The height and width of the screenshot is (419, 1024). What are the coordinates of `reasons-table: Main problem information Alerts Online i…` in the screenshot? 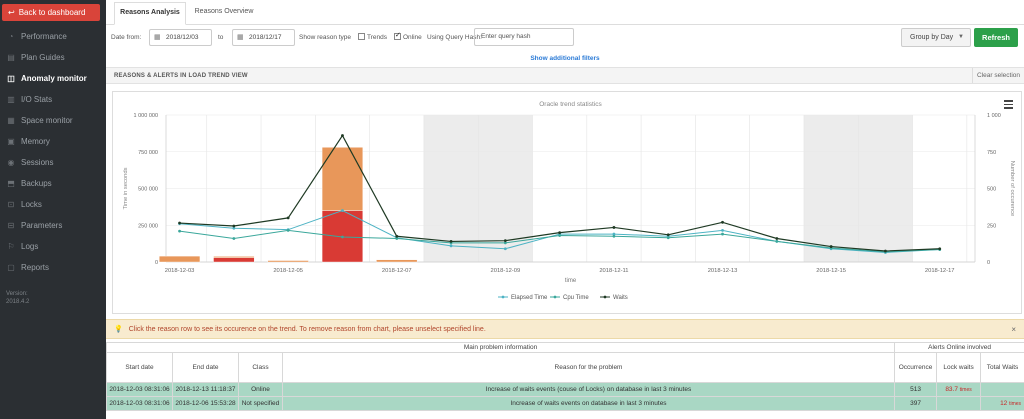 It's located at (564, 376).